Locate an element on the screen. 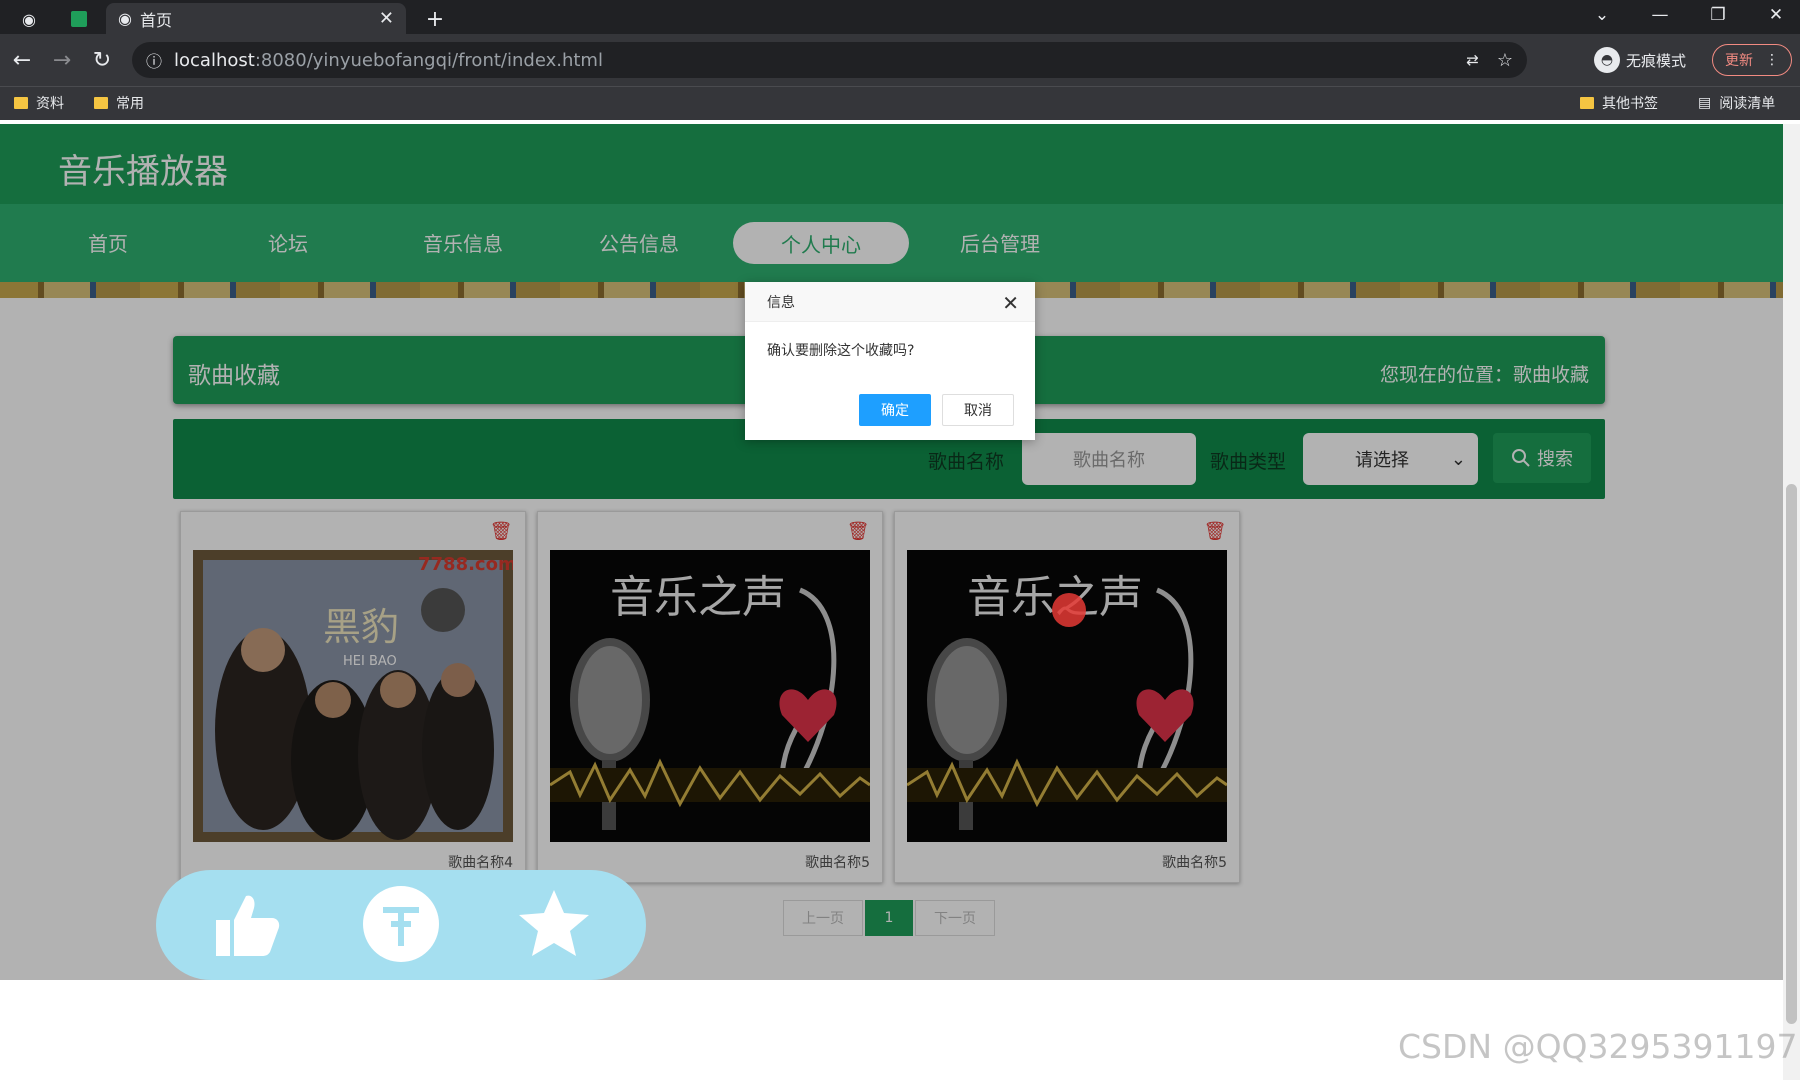 The width and height of the screenshot is (1800, 1080). scrollbar-thumb is located at coordinates (1791, 754).